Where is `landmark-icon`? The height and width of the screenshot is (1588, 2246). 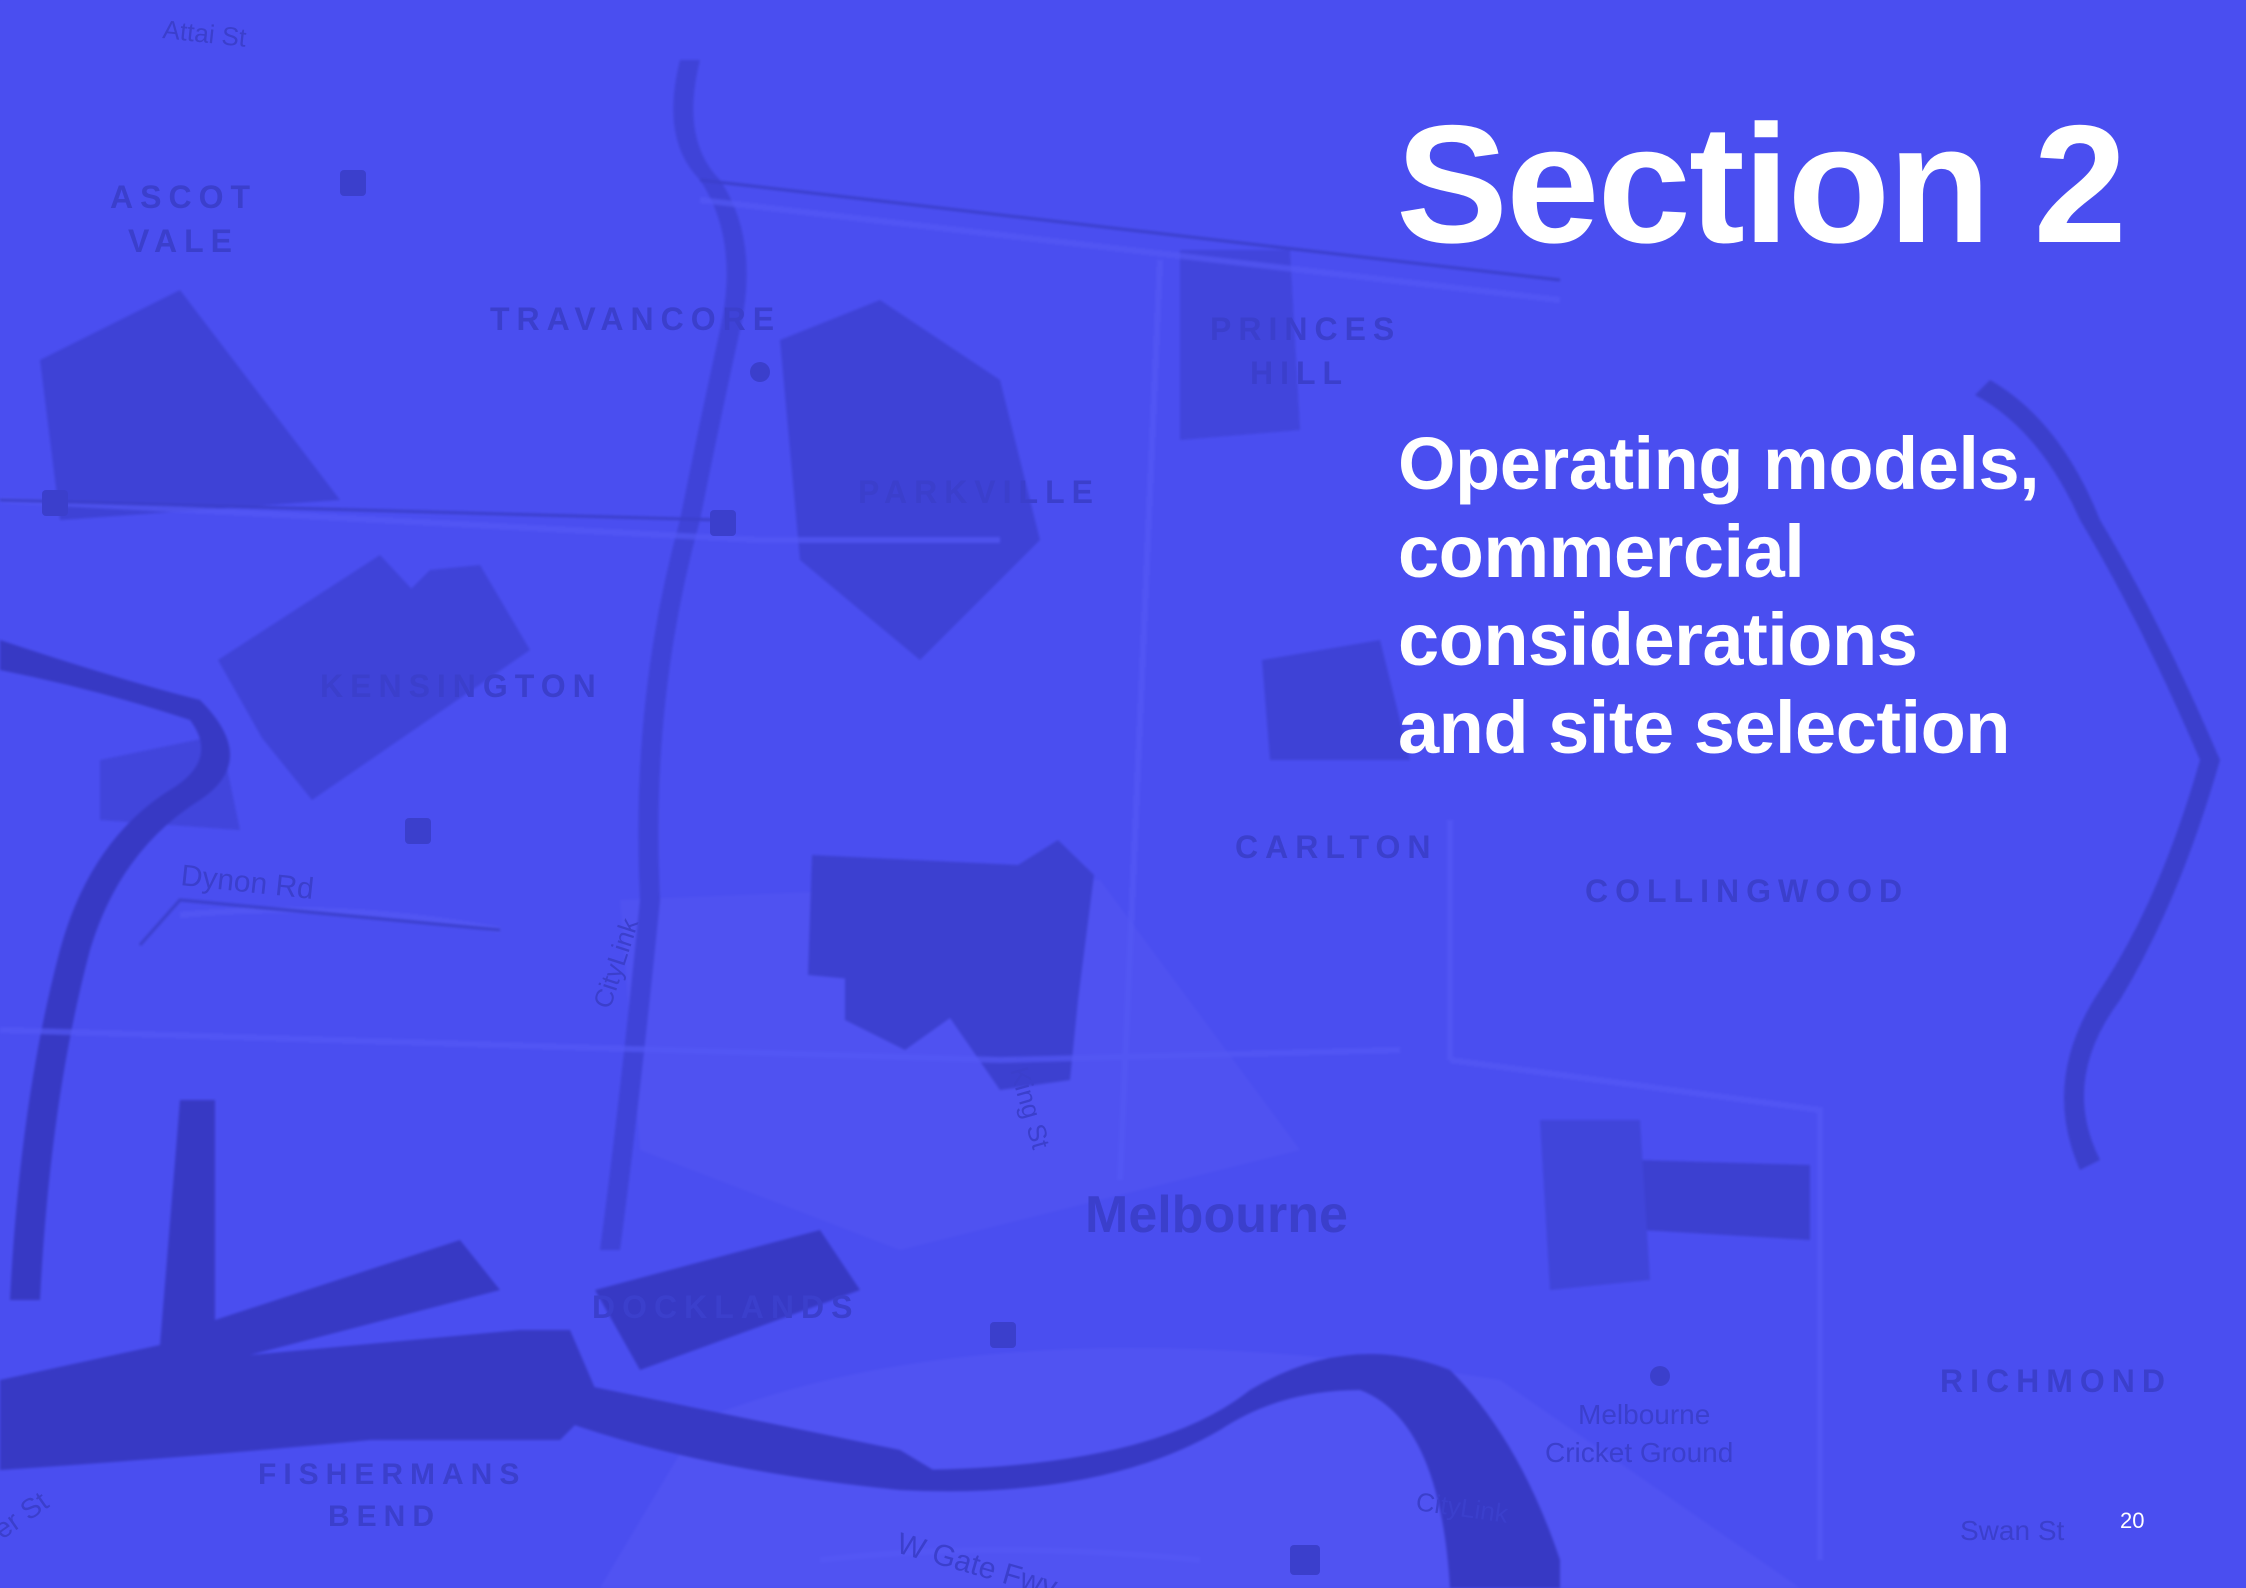 landmark-icon is located at coordinates (1660, 1376).